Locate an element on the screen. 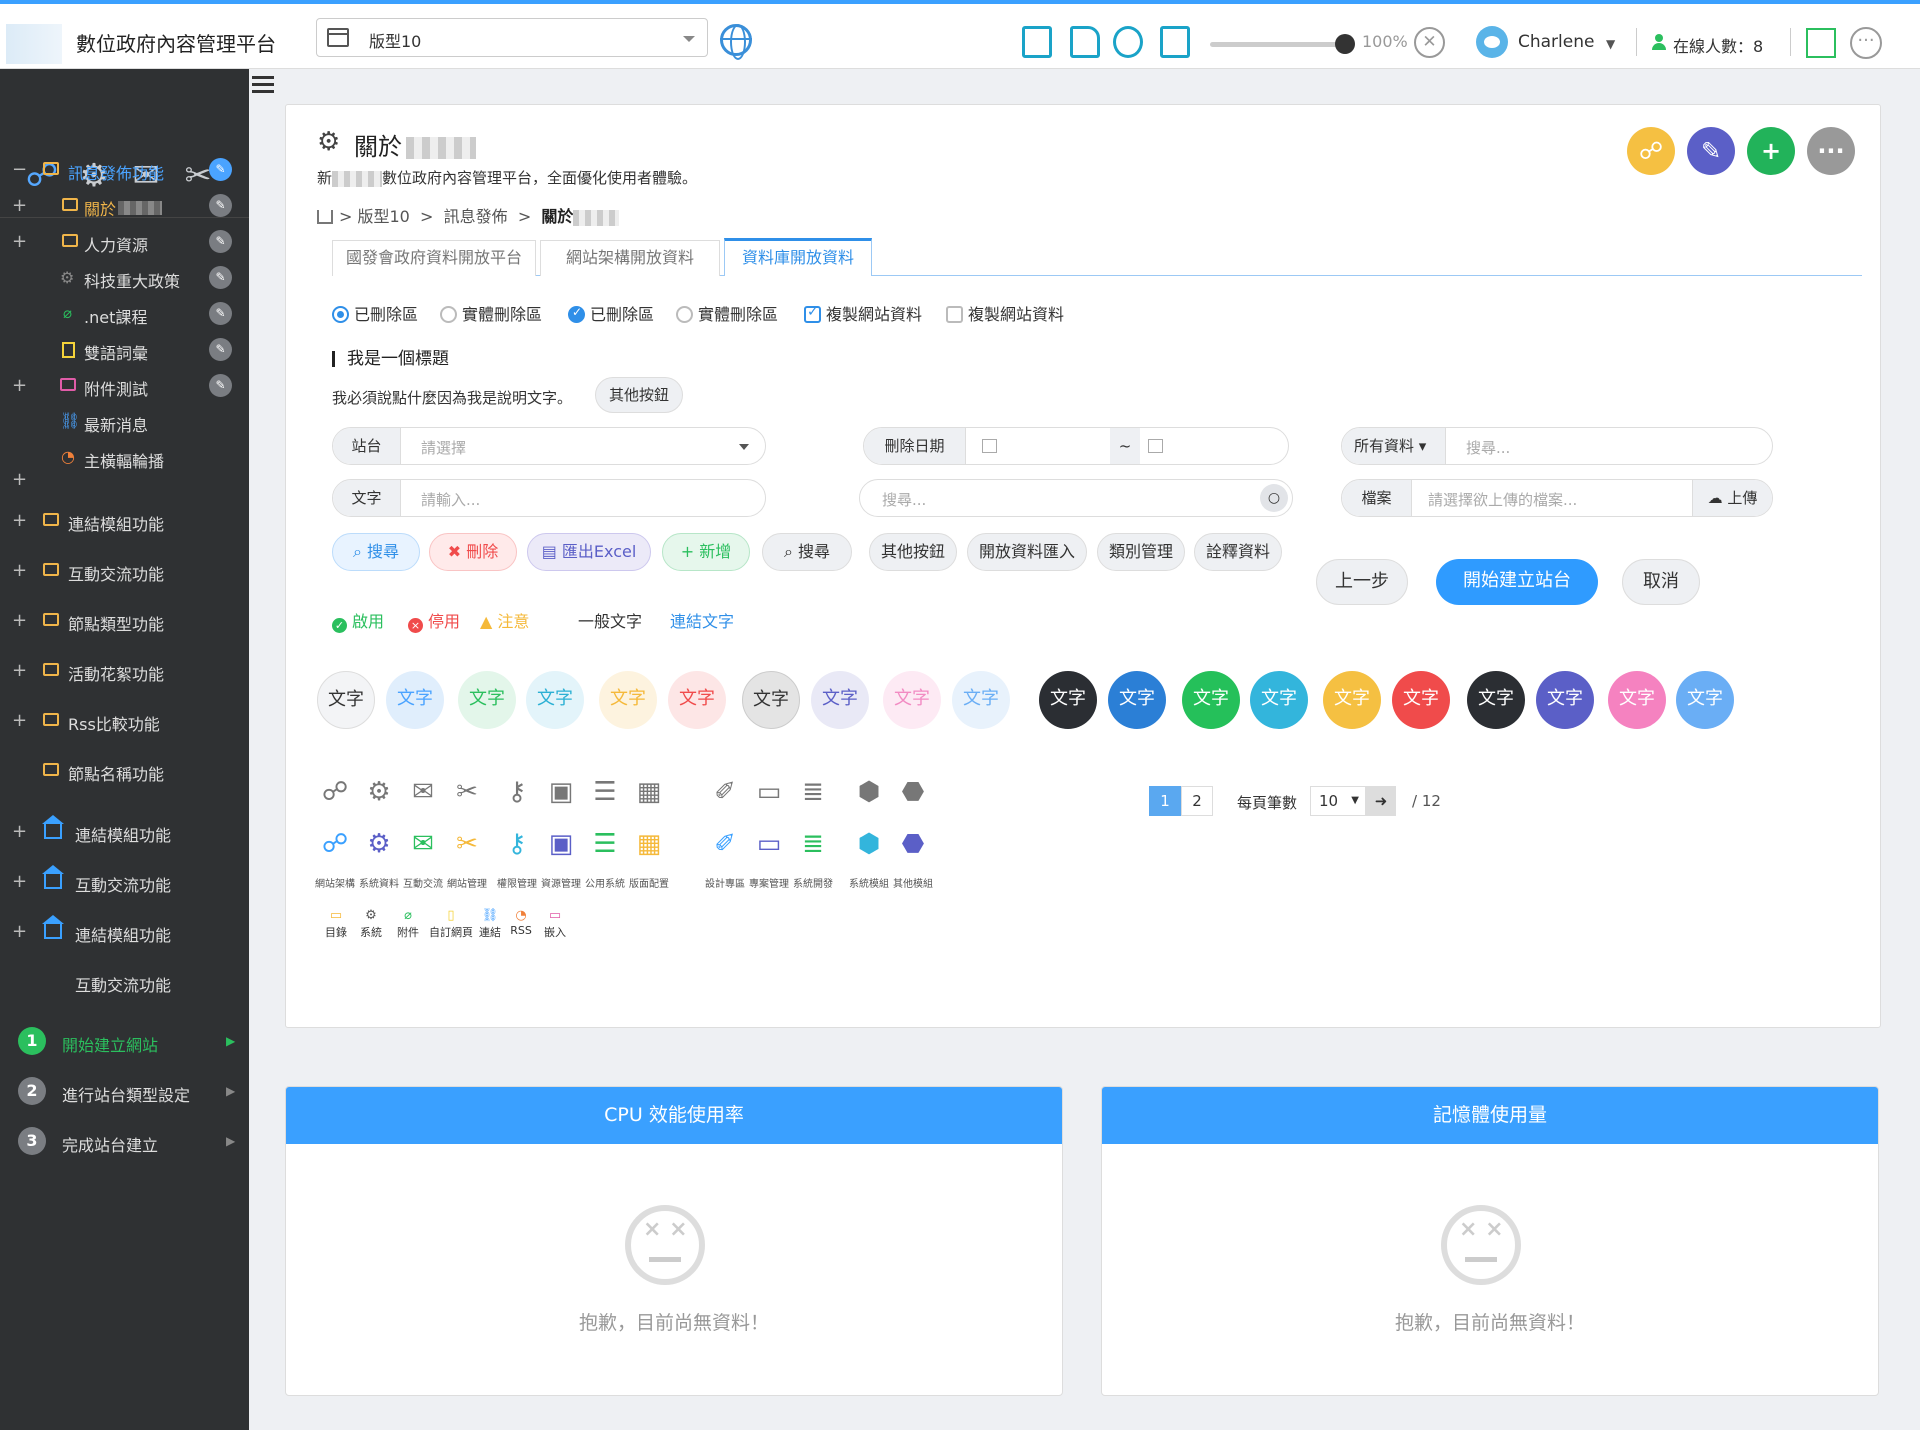 The width and height of the screenshot is (1920, 1430). sitemap-button: ☍ is located at coordinates (1651, 151).